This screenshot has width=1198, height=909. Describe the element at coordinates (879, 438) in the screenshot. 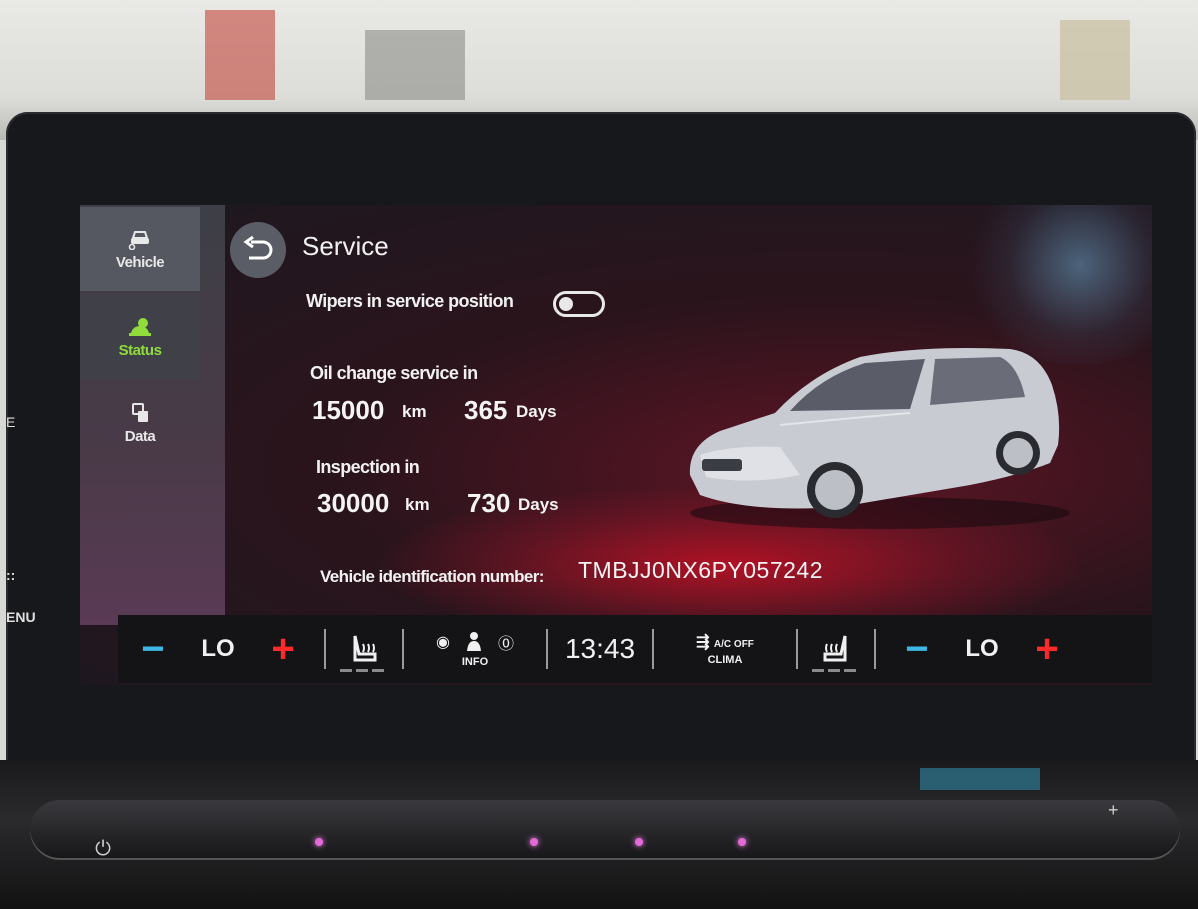

I see `vehicle-illustration` at that location.